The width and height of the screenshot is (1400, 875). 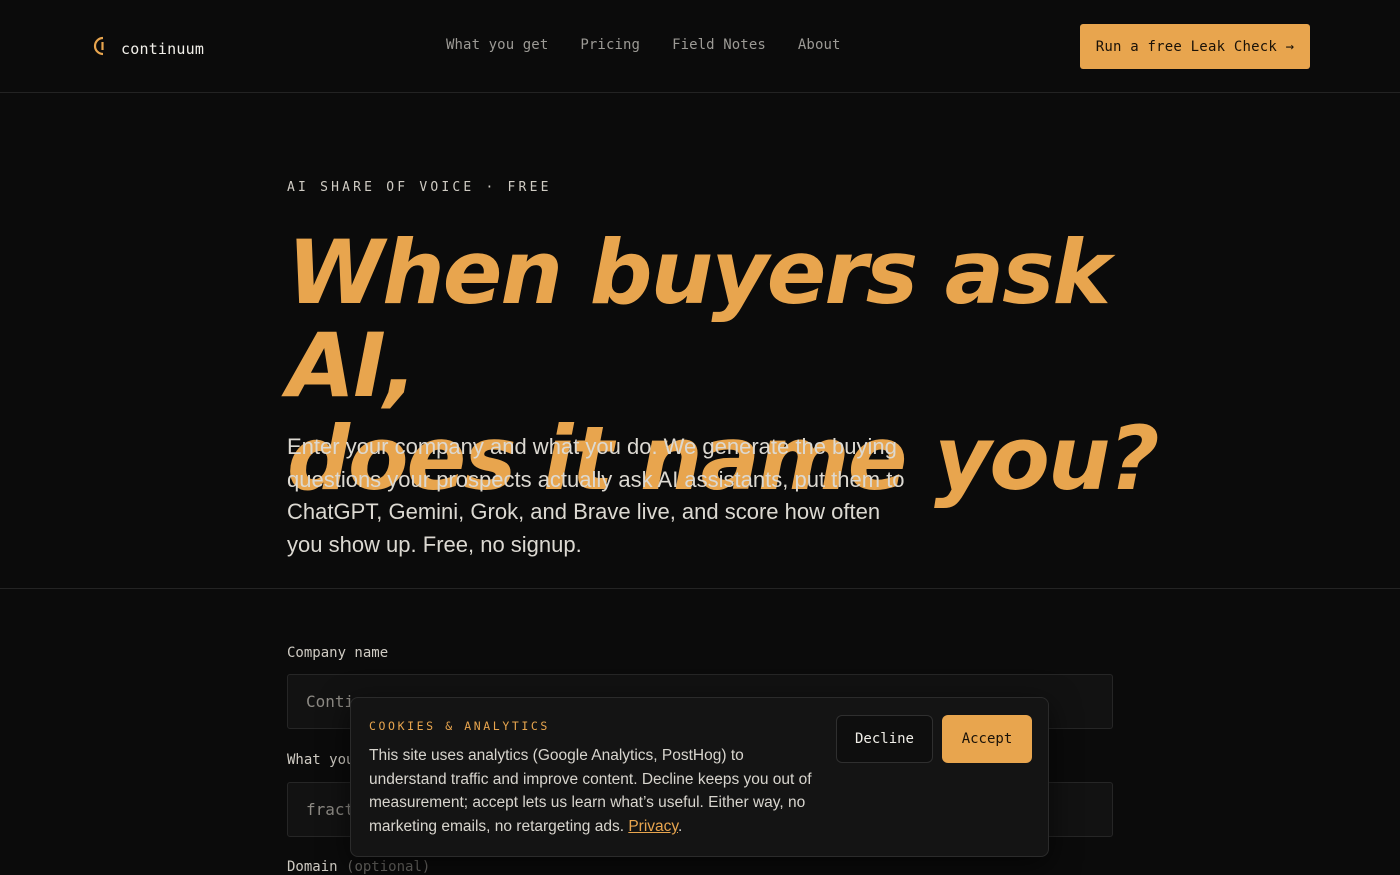 I want to click on brand: continuum, so click(x=148, y=48).